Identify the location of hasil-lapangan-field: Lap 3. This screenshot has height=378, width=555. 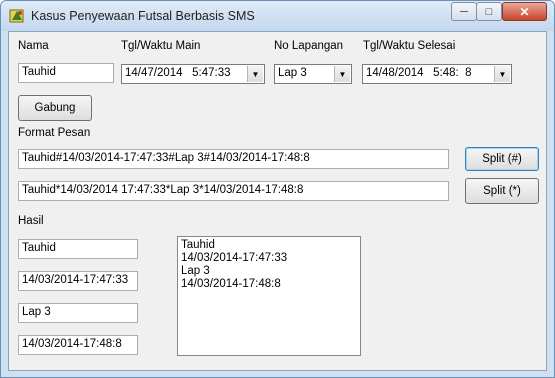
(78, 313).